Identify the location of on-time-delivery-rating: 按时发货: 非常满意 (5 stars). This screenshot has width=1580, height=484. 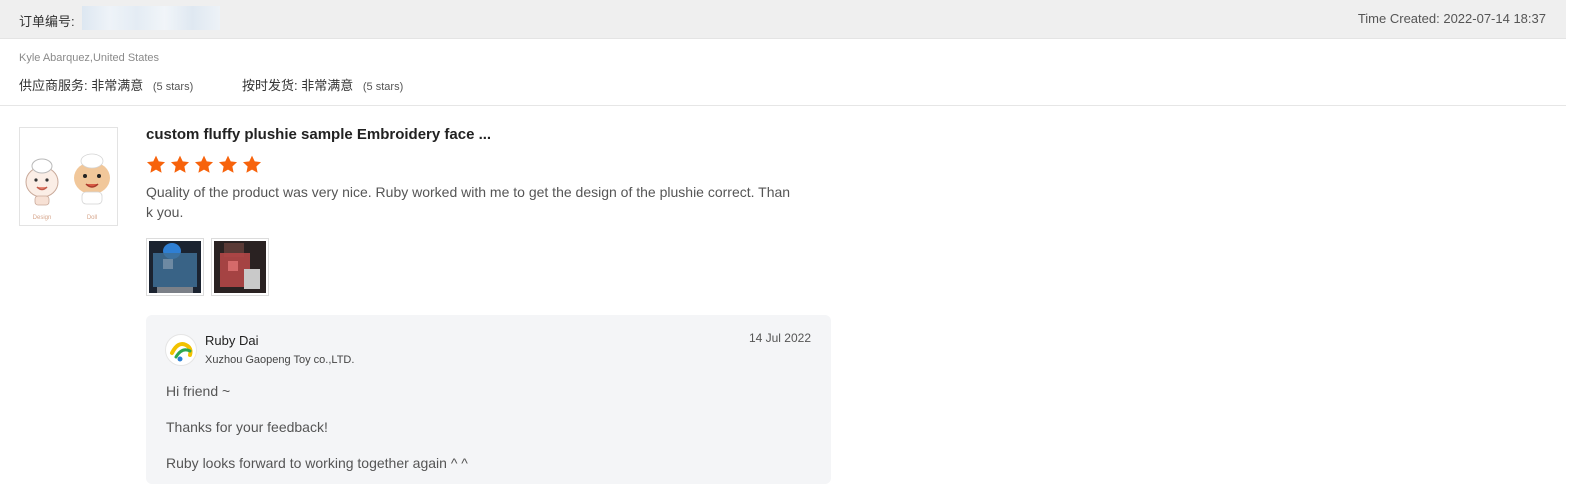
(322, 84).